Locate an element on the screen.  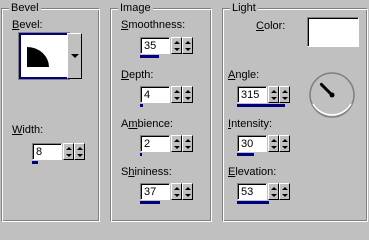
depth-stepper is located at coordinates (176, 94).